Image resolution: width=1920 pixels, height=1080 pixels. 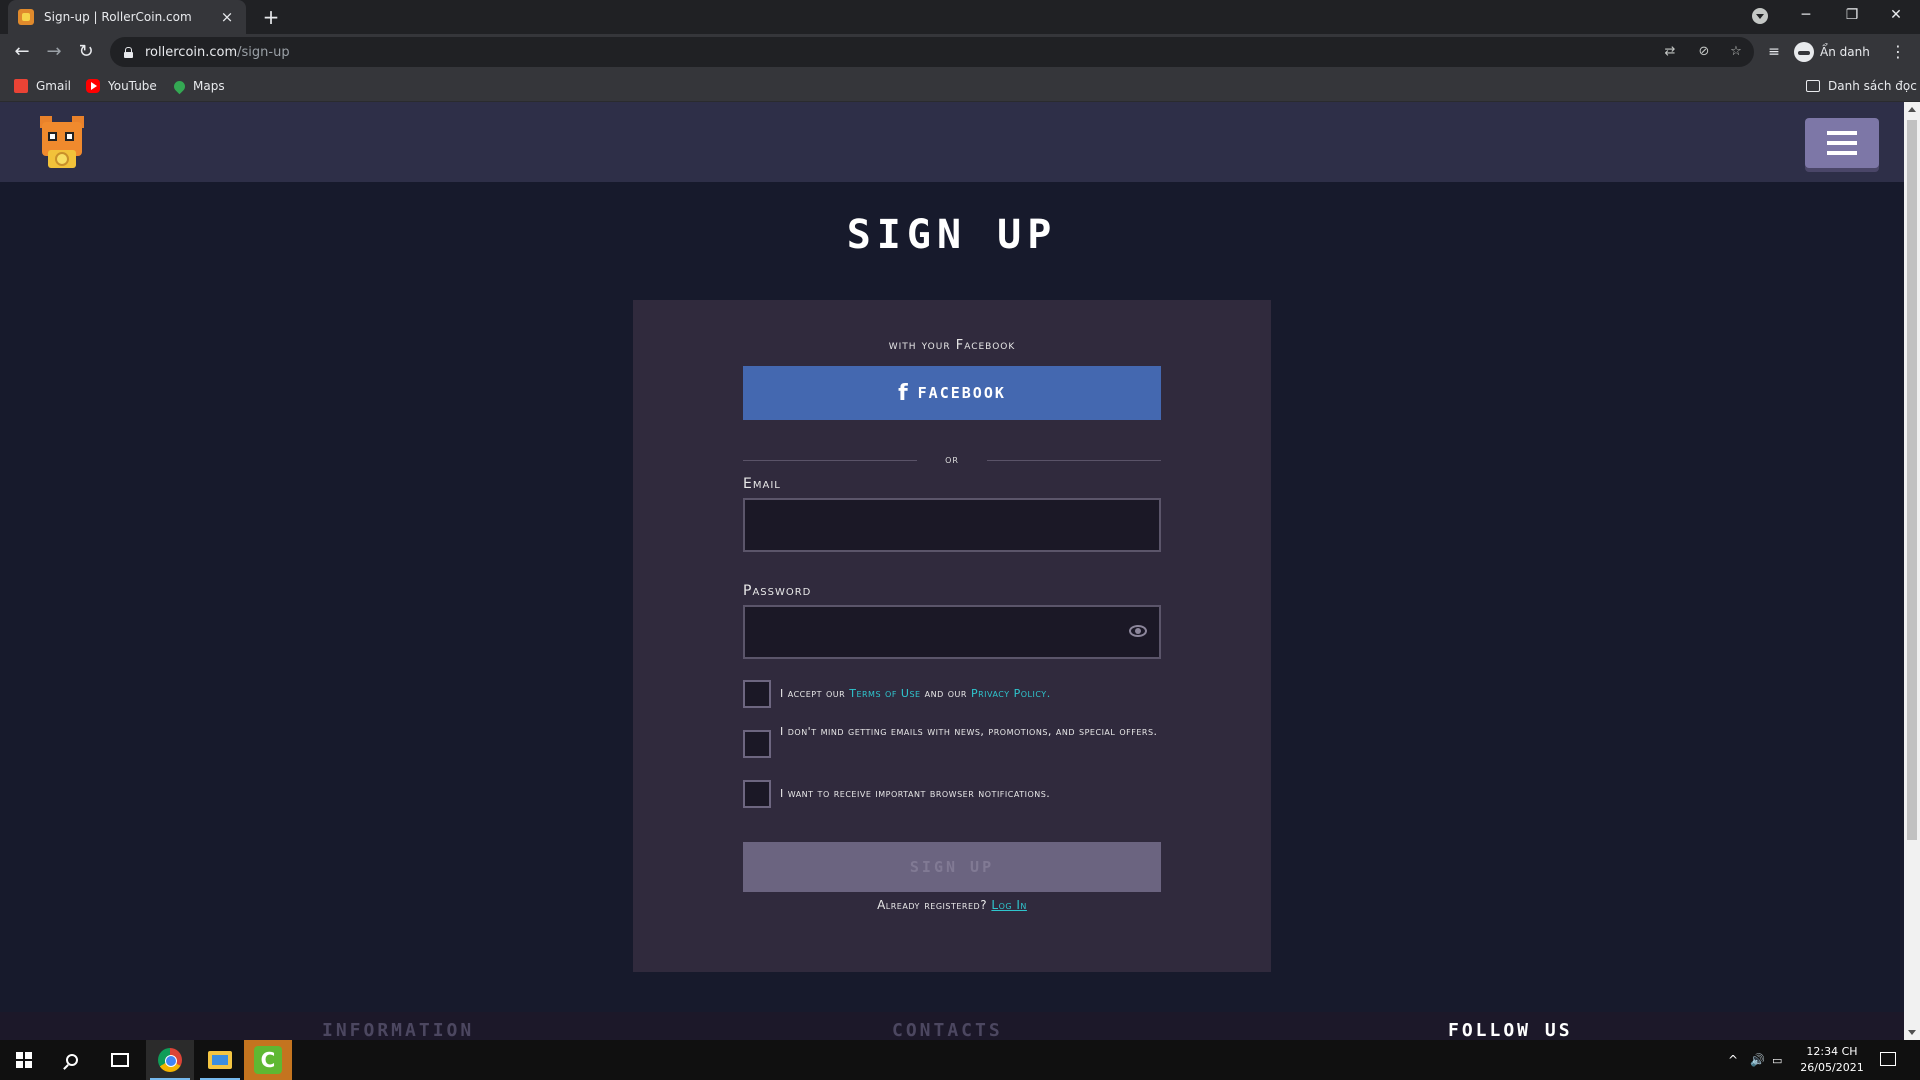 I want to click on incognito-profile-button: Ẩn danh, so click(x=1834, y=52).